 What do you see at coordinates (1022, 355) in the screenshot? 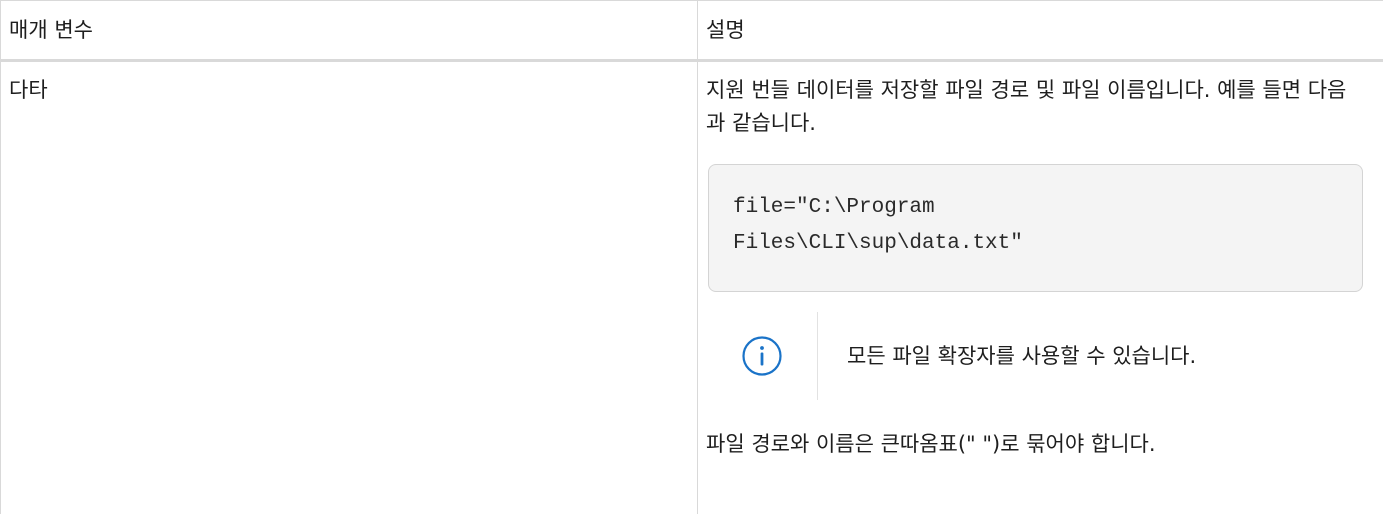
I see `note-text: 모든 파일 확장자를 사용할 수 있습니다.` at bounding box center [1022, 355].